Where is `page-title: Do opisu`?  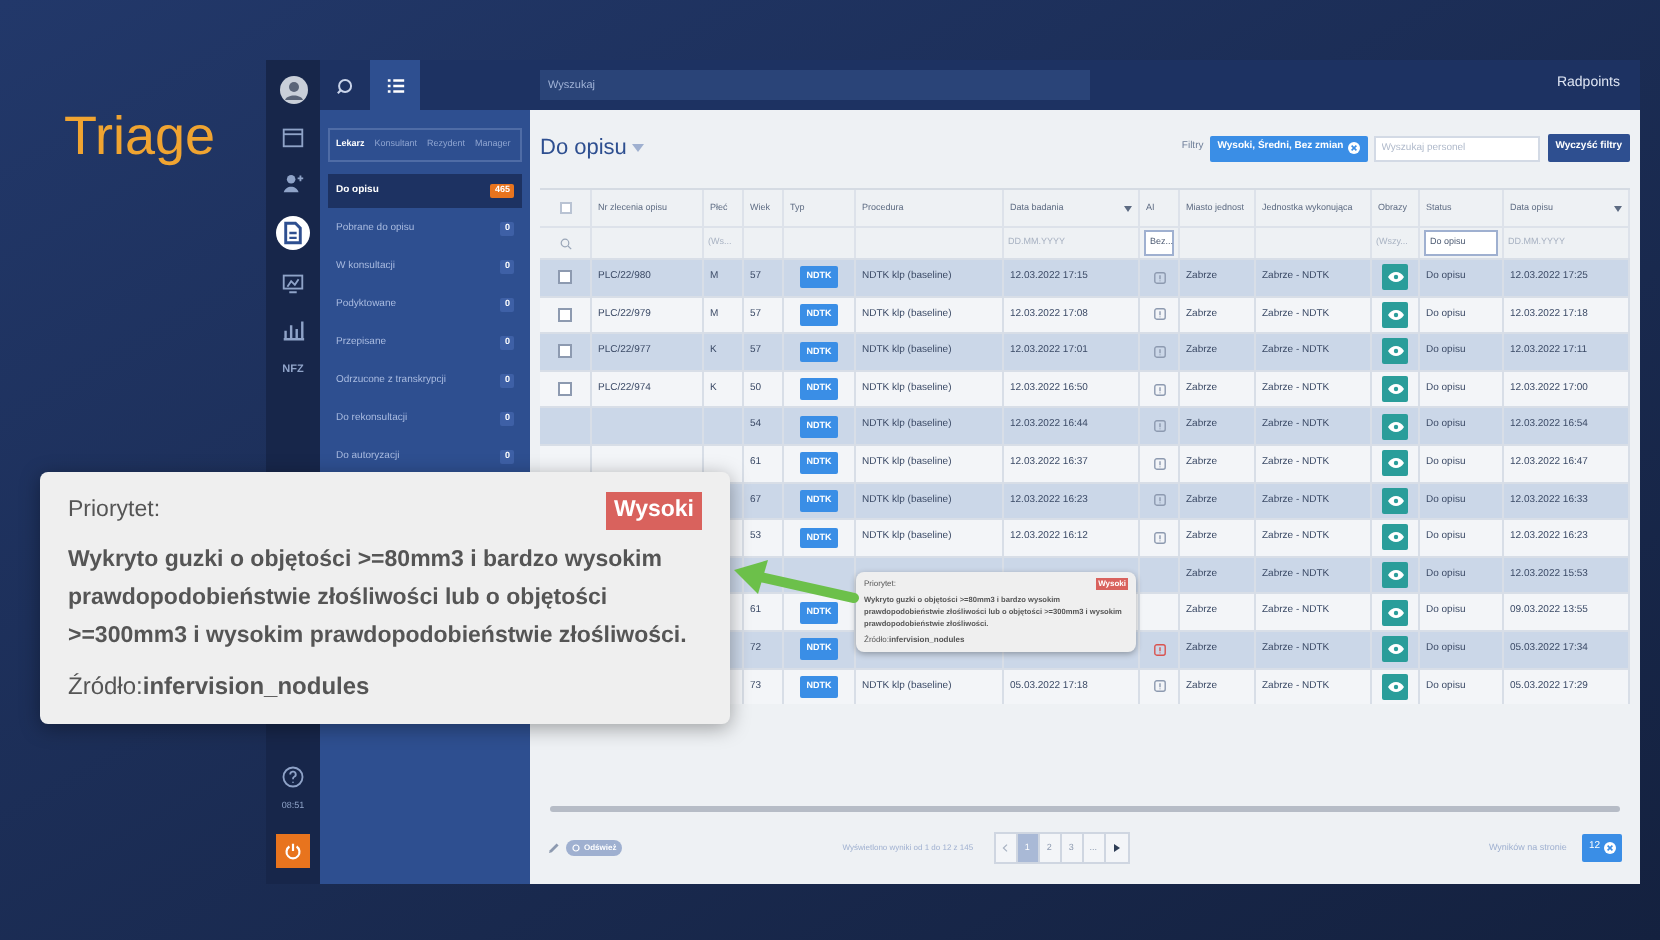
page-title: Do opisu is located at coordinates (583, 148).